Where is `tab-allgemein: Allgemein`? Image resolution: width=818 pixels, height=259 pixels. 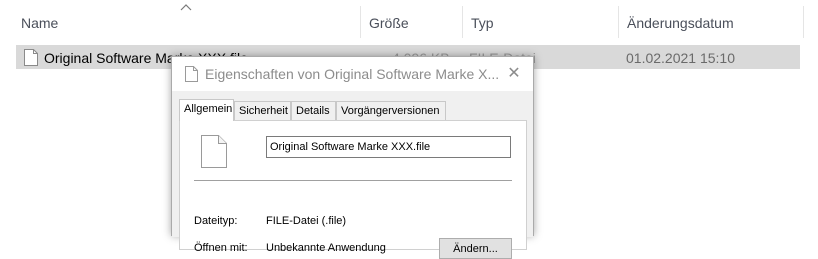
tab-allgemein: Allgemein is located at coordinates (206, 110).